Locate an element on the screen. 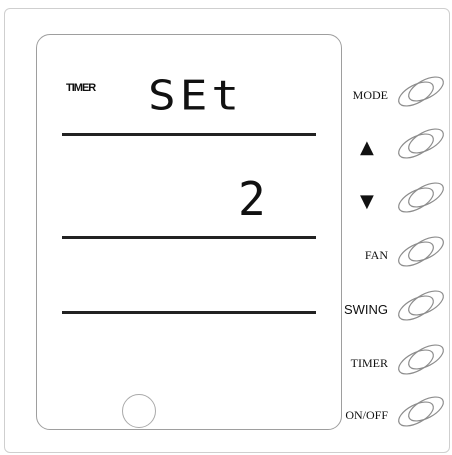 Image resolution: width=452 pixels, height=455 pixels. timer-button-label: TIMER is located at coordinates (353, 363).